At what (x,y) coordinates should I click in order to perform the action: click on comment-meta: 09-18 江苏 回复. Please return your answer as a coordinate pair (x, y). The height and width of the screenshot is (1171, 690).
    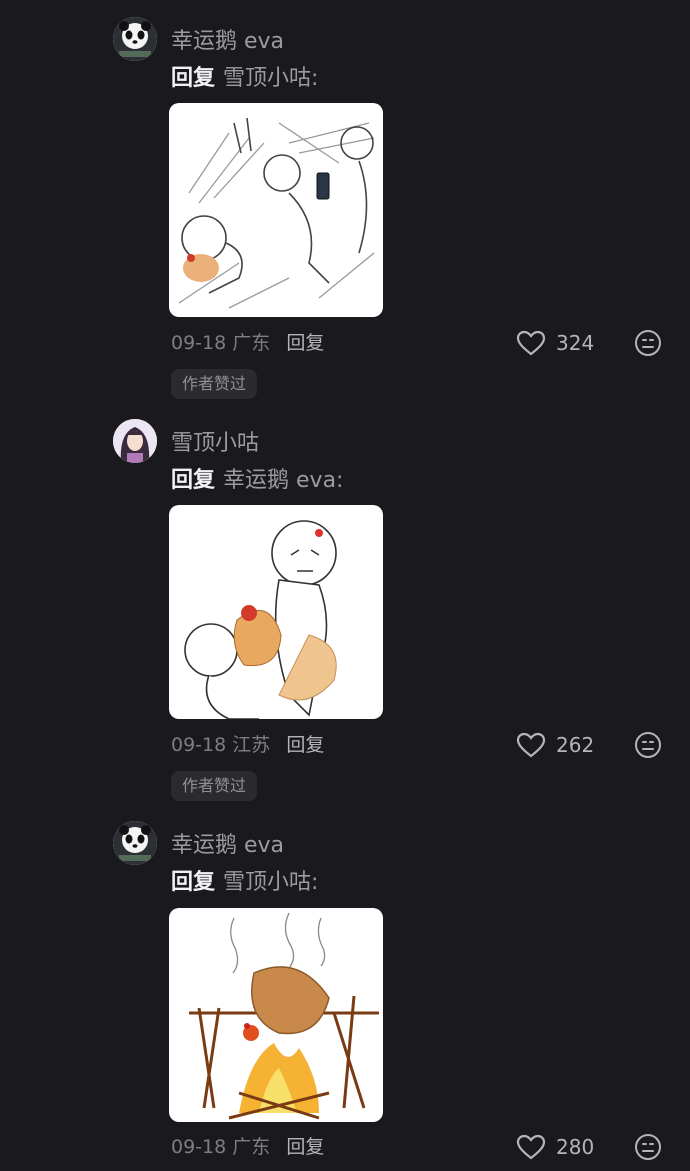
    Looking at the image, I should click on (247, 743).